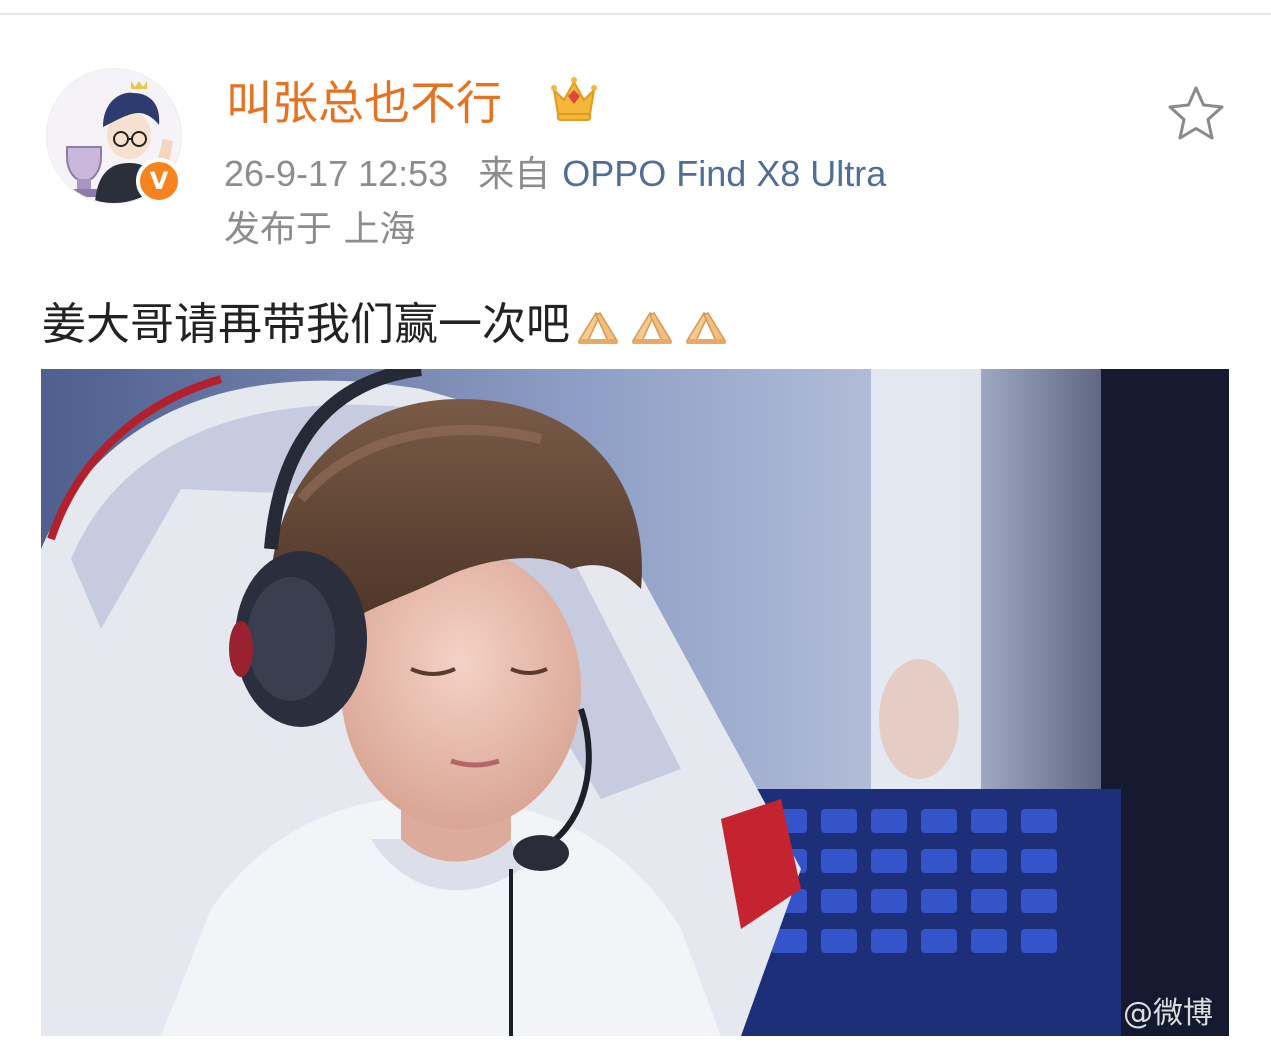 The image size is (1271, 1060). I want to click on verified-badge: V, so click(159, 181).